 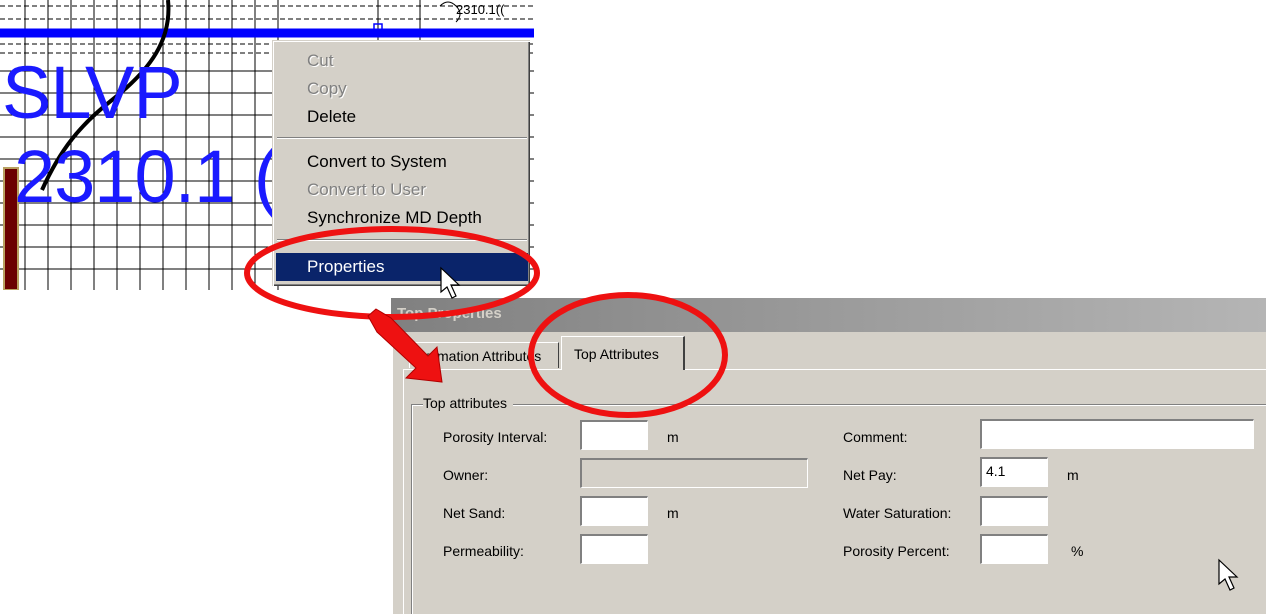 I want to click on dialog-titlebar: Top Properties, so click(x=828, y=315).